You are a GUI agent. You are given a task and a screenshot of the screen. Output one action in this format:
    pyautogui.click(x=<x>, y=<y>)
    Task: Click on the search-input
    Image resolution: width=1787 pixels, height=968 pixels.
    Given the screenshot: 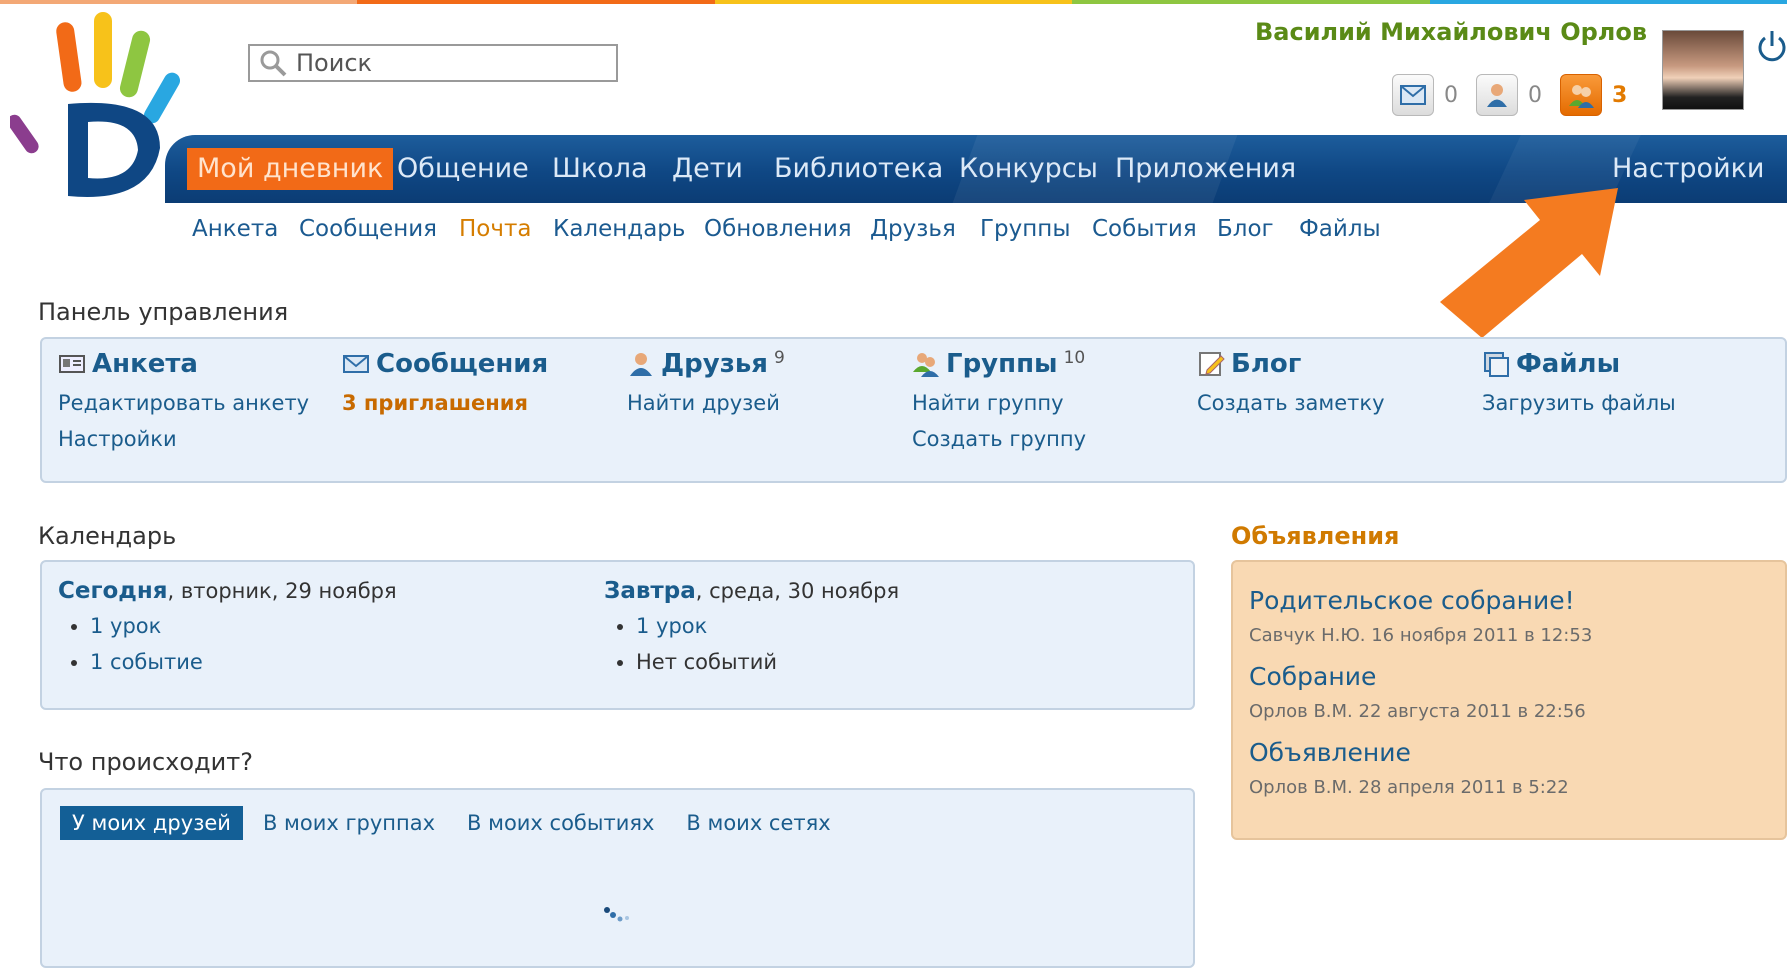 What is the action you would take?
    pyautogui.click(x=446, y=63)
    